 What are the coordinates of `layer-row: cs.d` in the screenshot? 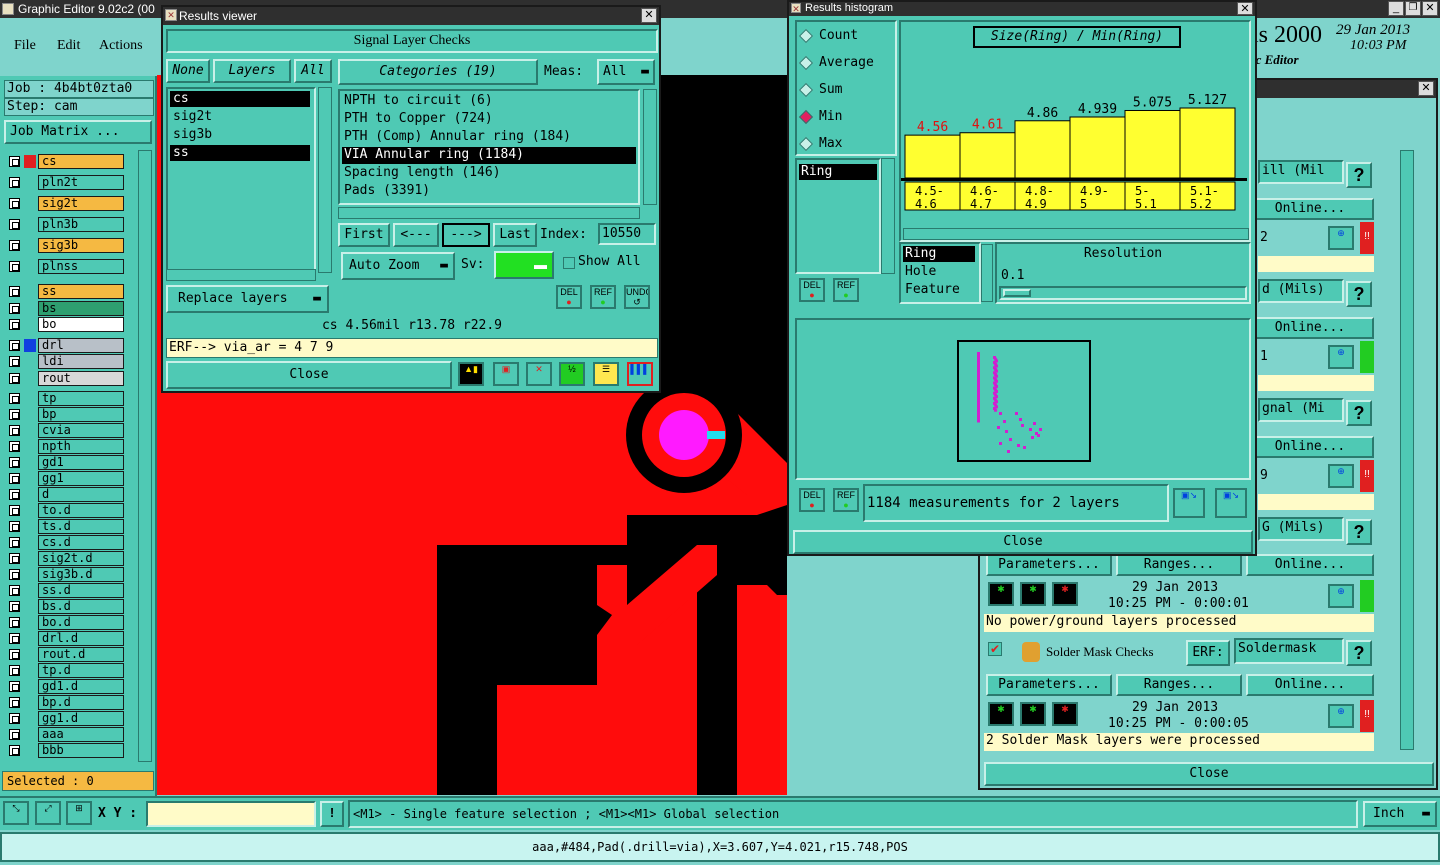 It's located at (65, 542).